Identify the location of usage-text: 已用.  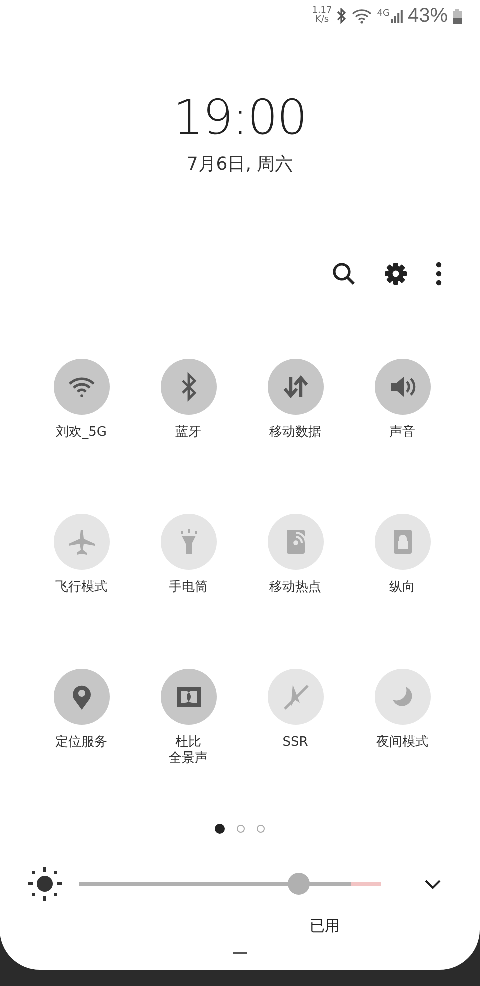
(325, 926).